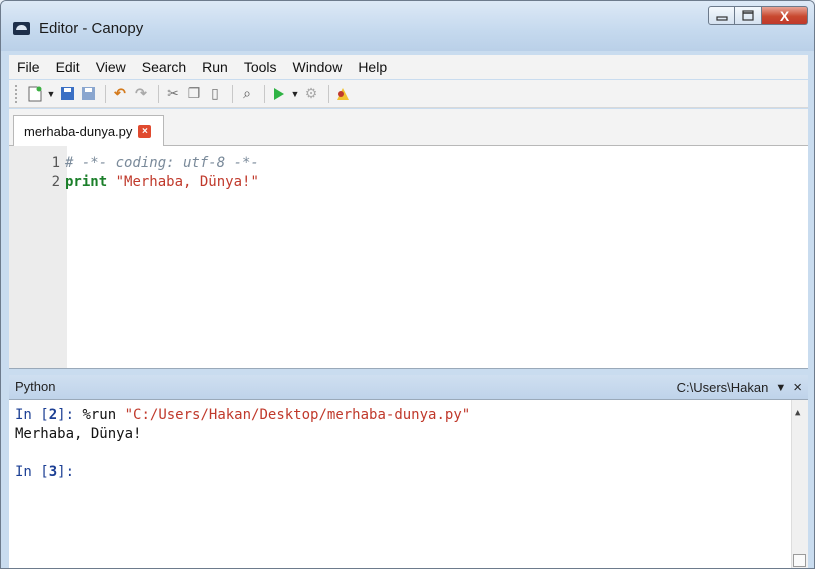  Describe the element at coordinates (780, 388) in the screenshot. I see `chevron-down-icon: ▼` at that location.